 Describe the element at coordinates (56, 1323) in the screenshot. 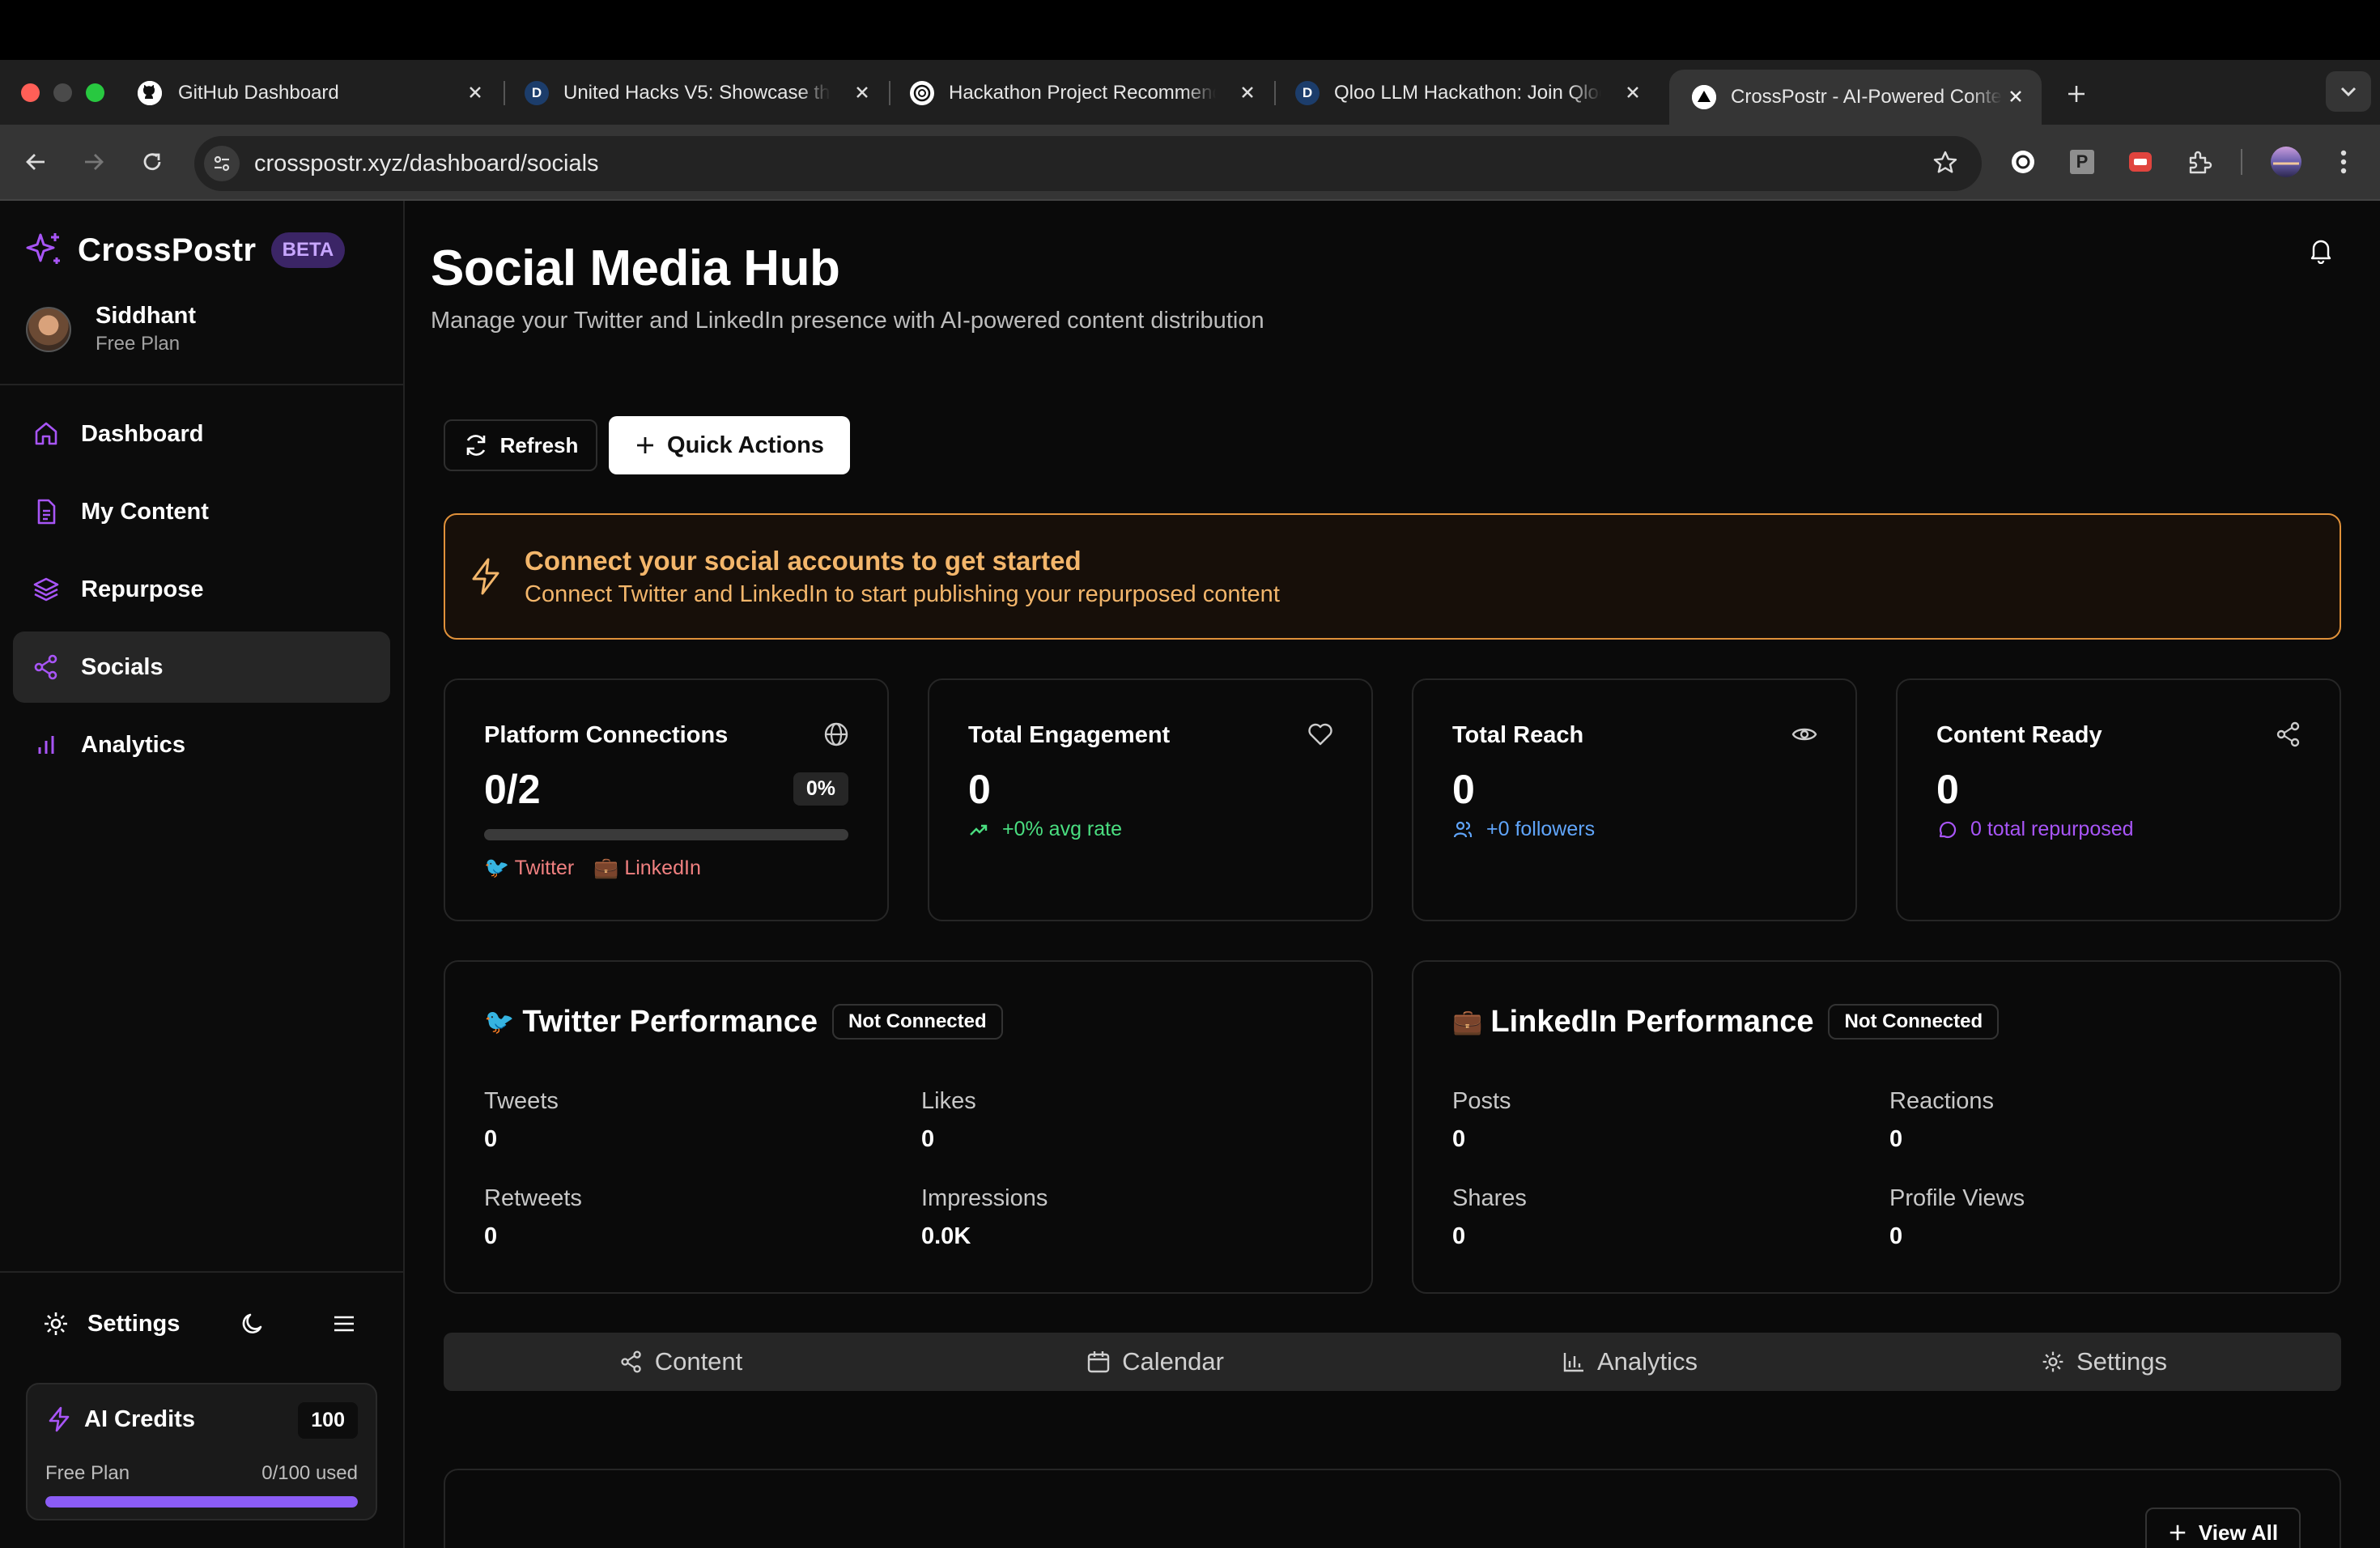

I see `gear-icon` at that location.